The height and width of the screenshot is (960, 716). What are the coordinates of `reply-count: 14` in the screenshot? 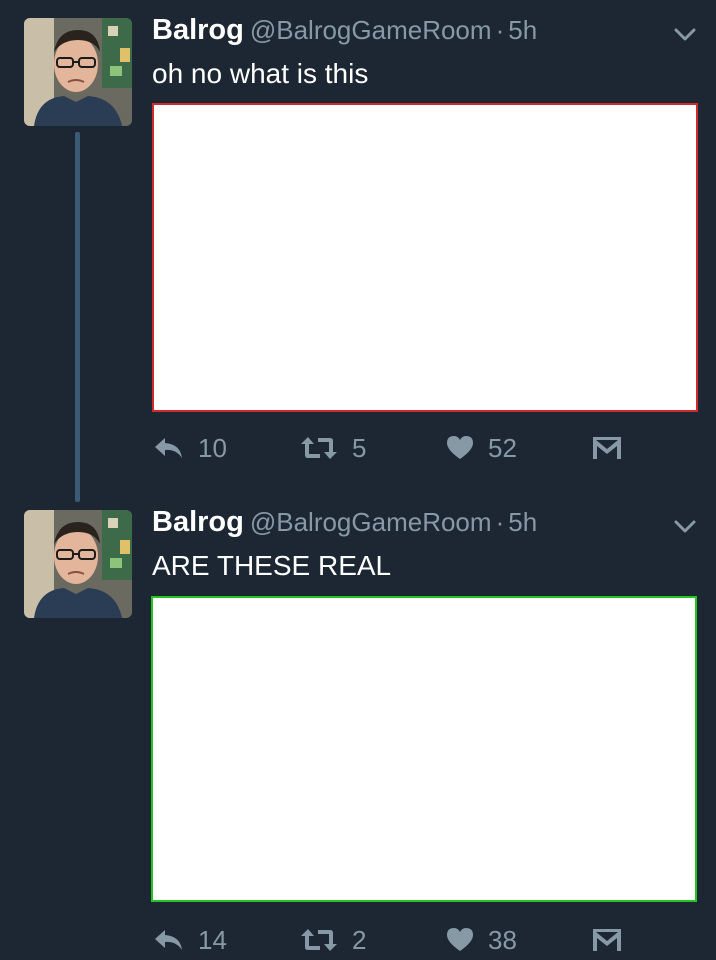 It's located at (212, 939).